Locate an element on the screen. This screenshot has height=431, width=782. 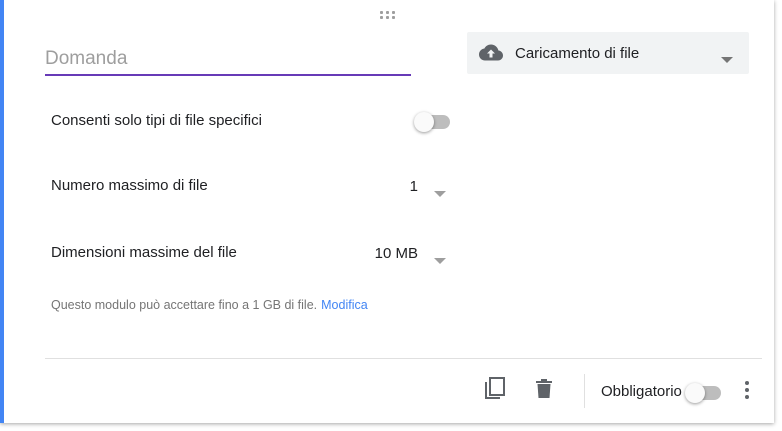
copy-icon is located at coordinates (495, 391).